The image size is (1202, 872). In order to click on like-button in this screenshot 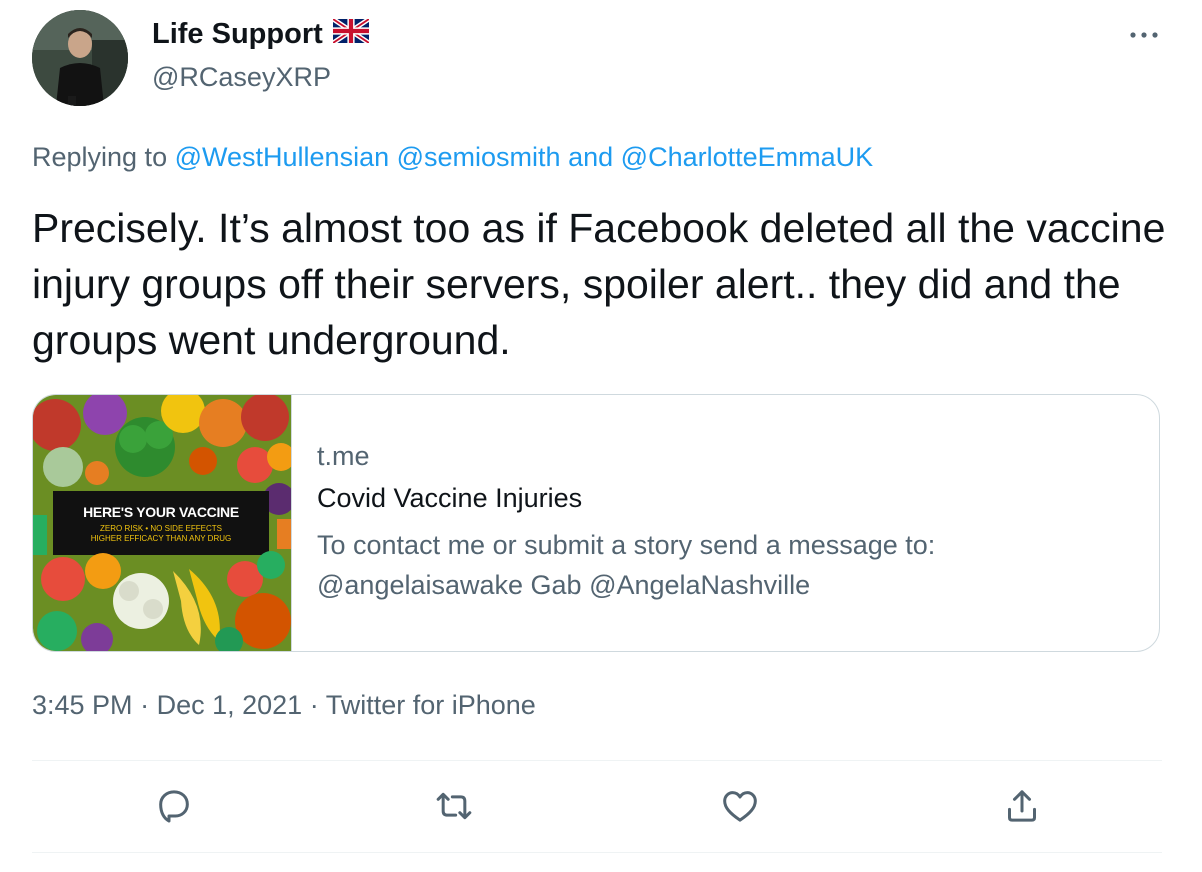, I will do `click(740, 808)`.